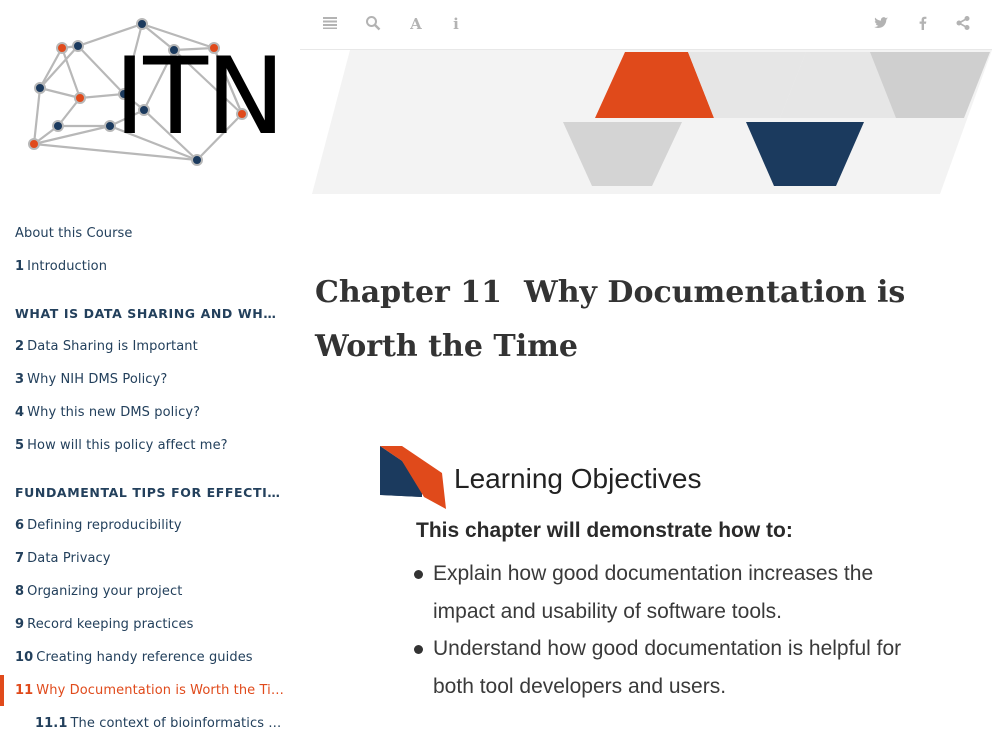 This screenshot has height=744, width=992. I want to click on toc-item-label: How will this policy affect me?, so click(127, 445).